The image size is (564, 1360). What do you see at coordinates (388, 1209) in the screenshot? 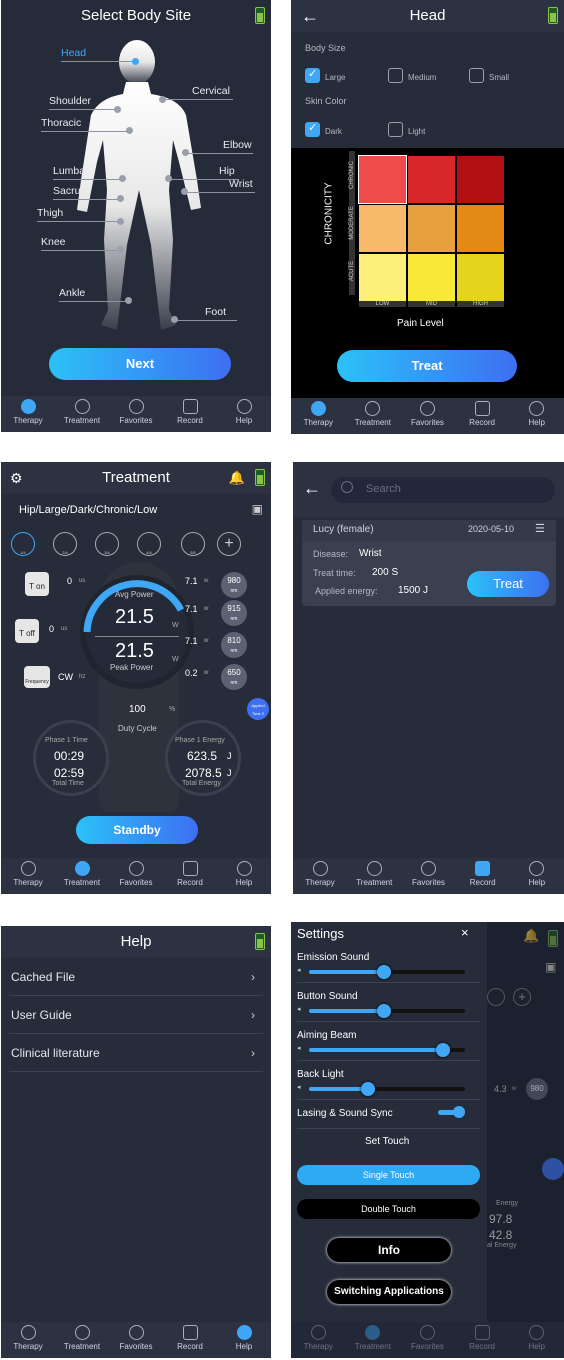
I see `double-touch-button: Double Touch` at bounding box center [388, 1209].